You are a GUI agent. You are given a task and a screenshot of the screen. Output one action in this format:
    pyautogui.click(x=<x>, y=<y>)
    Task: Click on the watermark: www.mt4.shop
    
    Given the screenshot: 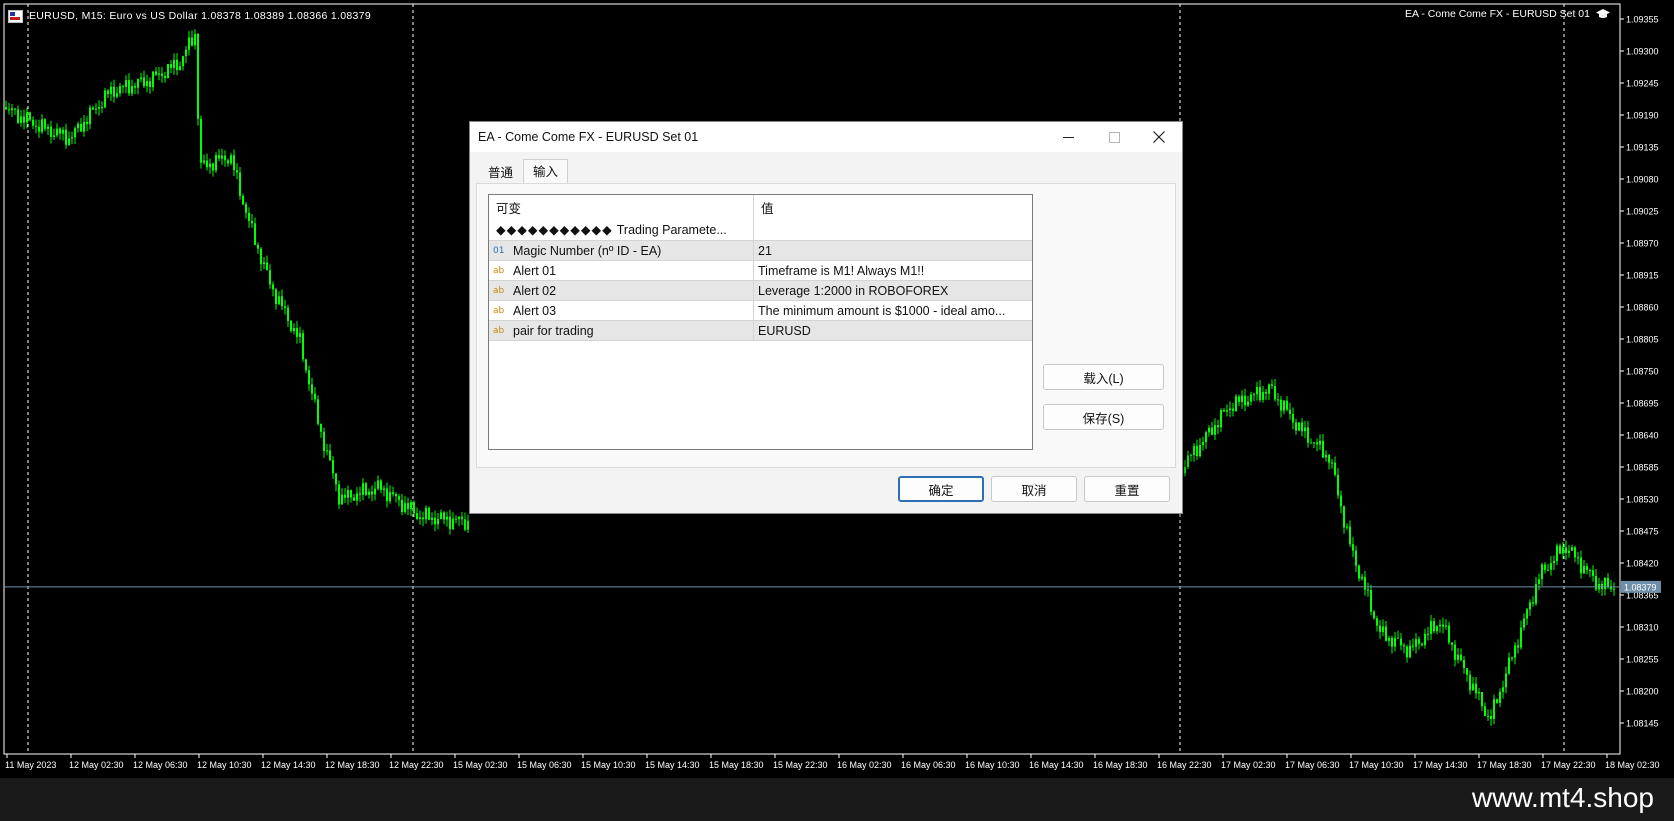 What is the action you would take?
    pyautogui.click(x=1562, y=797)
    